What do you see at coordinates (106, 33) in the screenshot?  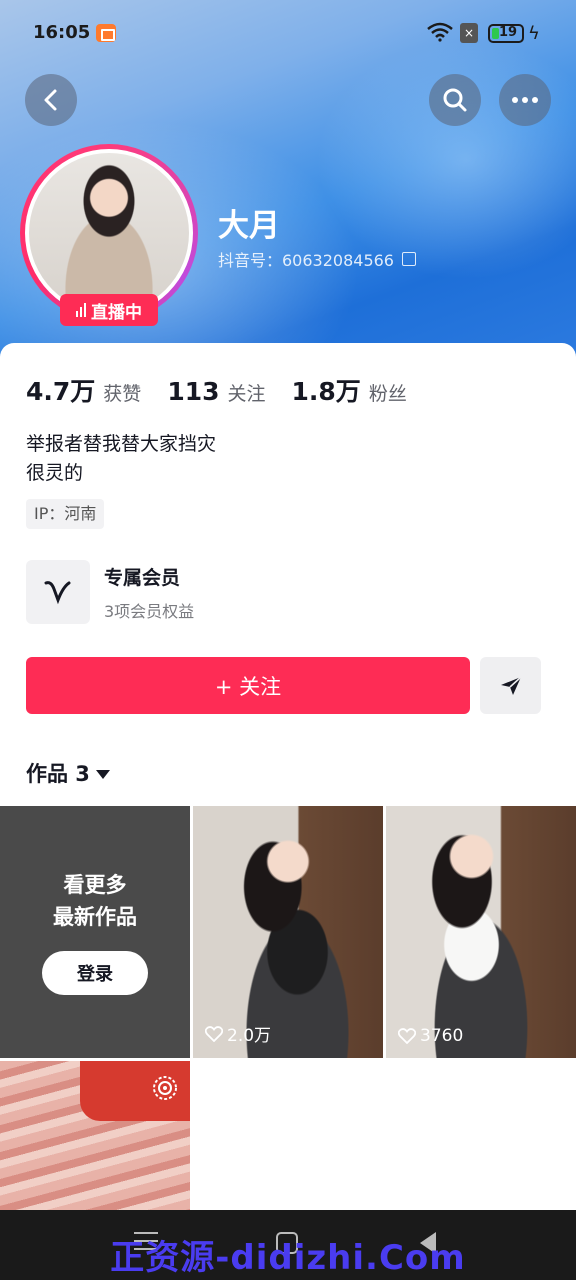 I see `notification-book-icon` at bounding box center [106, 33].